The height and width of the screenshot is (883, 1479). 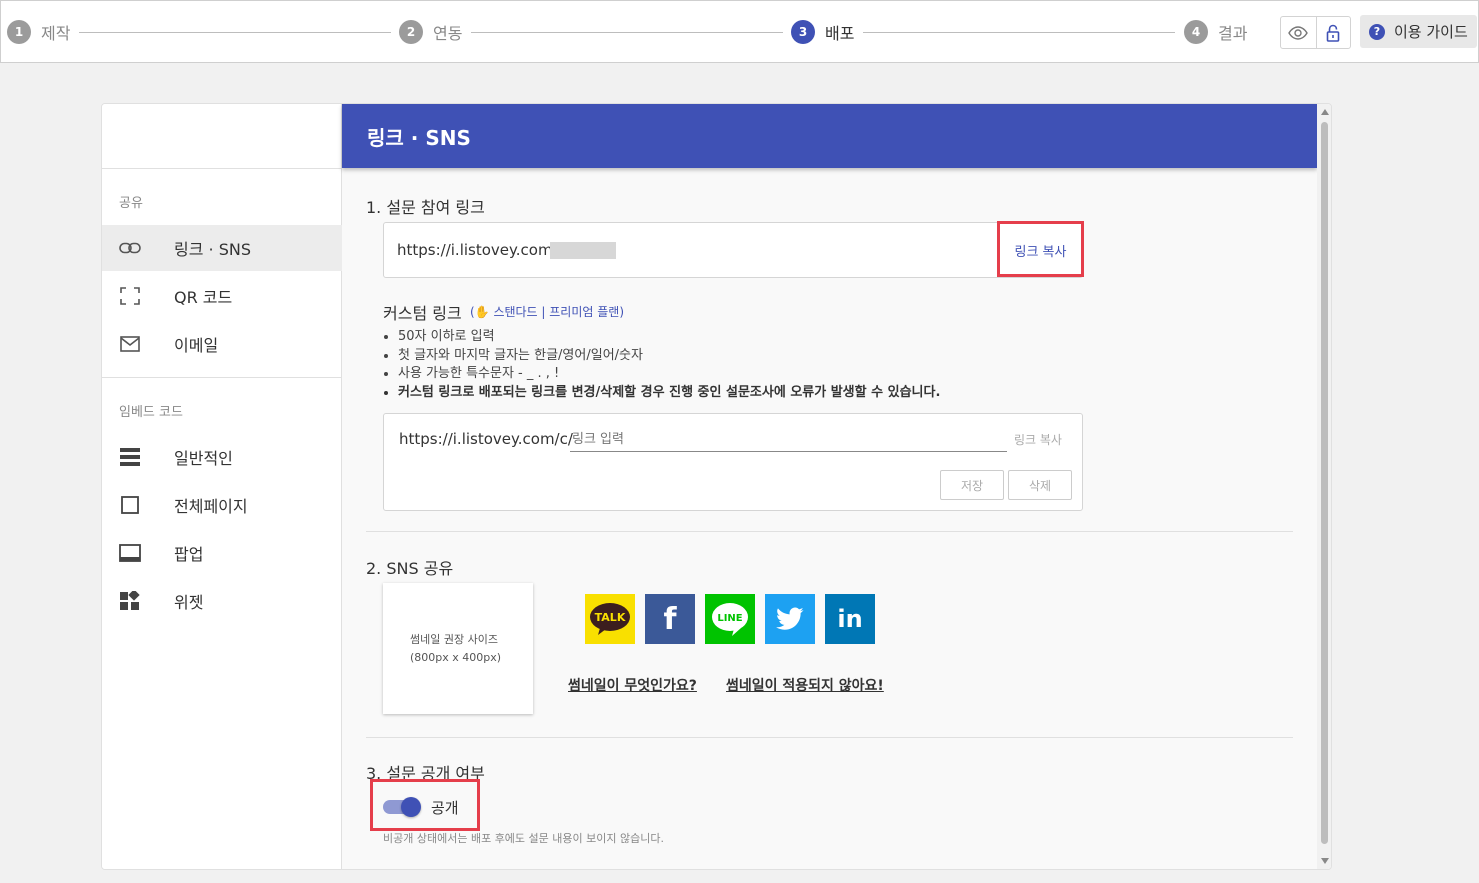 I want to click on sidebar-item-qr: QR 코드, so click(x=222, y=296).